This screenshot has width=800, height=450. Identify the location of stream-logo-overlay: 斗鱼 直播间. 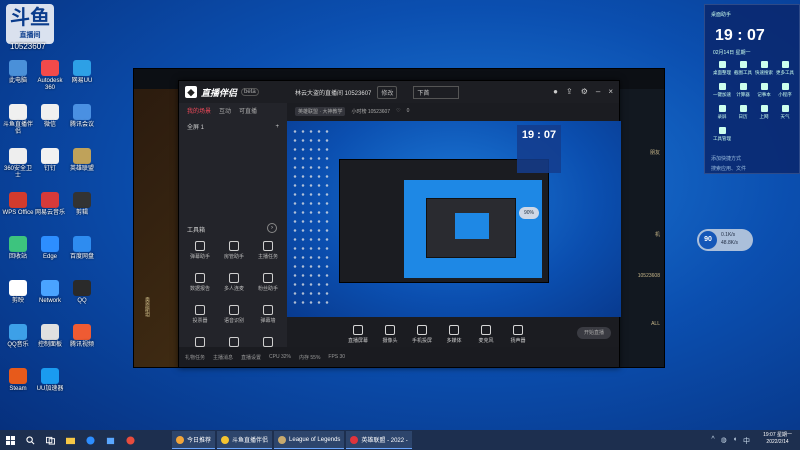
(30, 24).